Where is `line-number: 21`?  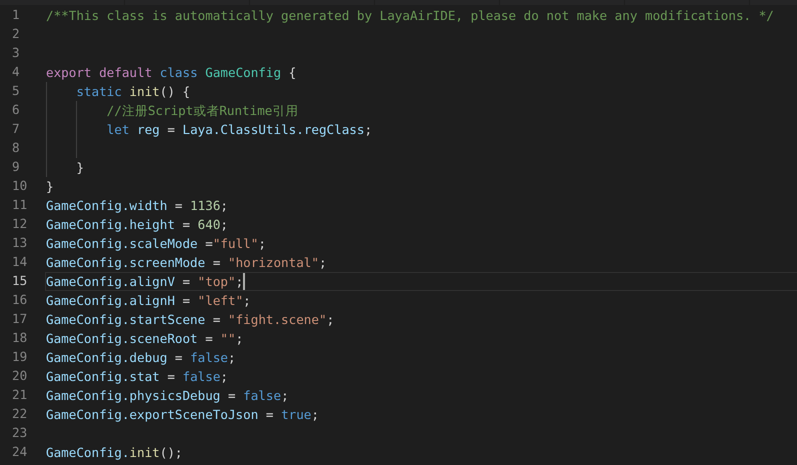 line-number: 21 is located at coordinates (19, 394).